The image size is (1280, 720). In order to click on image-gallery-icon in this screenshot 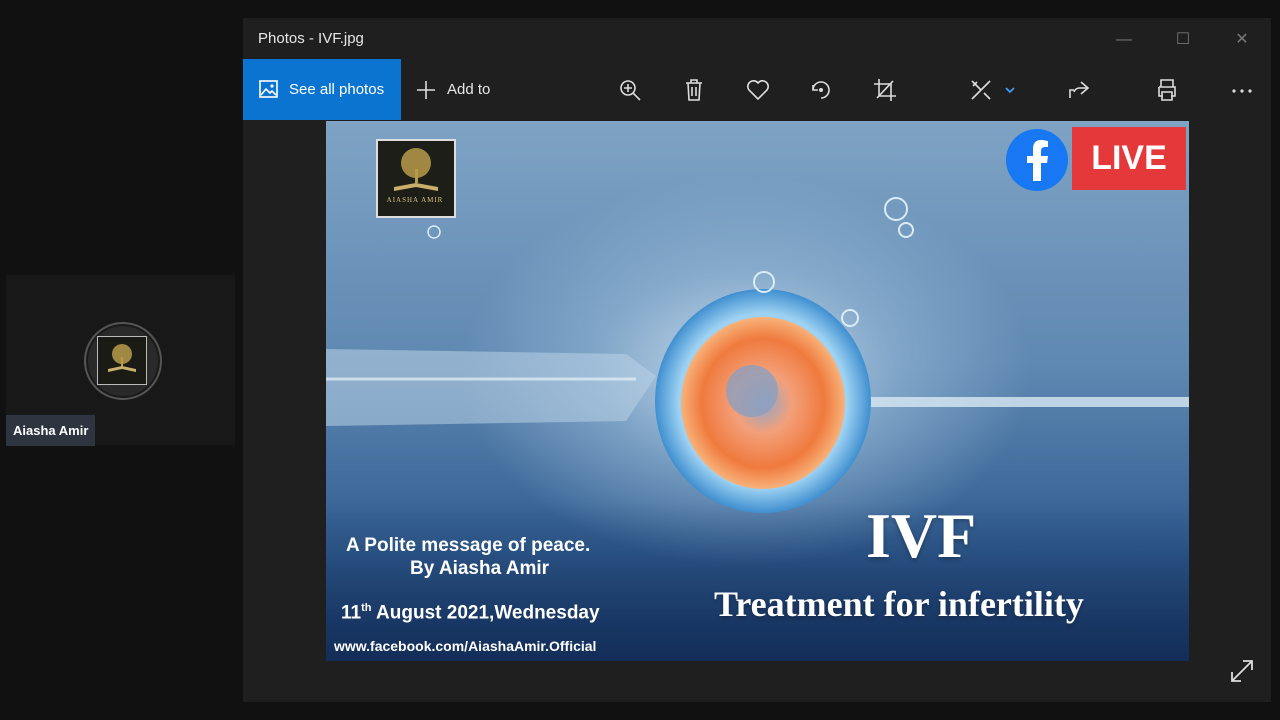, I will do `click(268, 89)`.